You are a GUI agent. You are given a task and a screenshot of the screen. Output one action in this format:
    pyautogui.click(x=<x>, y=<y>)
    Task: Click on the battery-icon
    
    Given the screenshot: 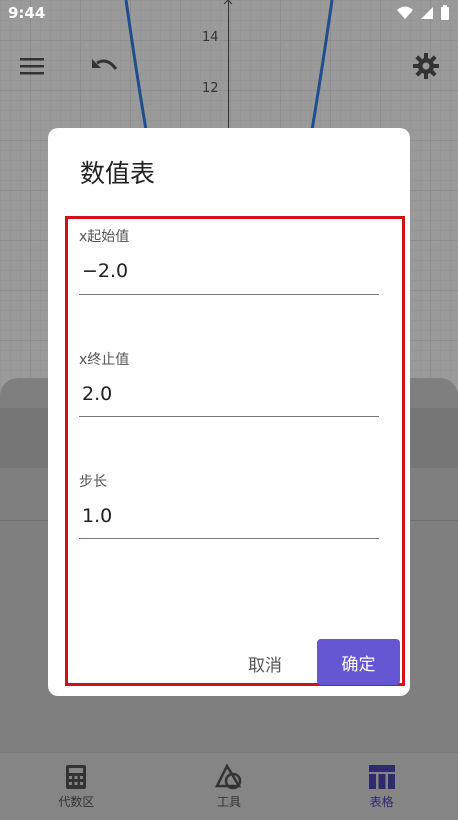 What is the action you would take?
    pyautogui.click(x=445, y=12)
    